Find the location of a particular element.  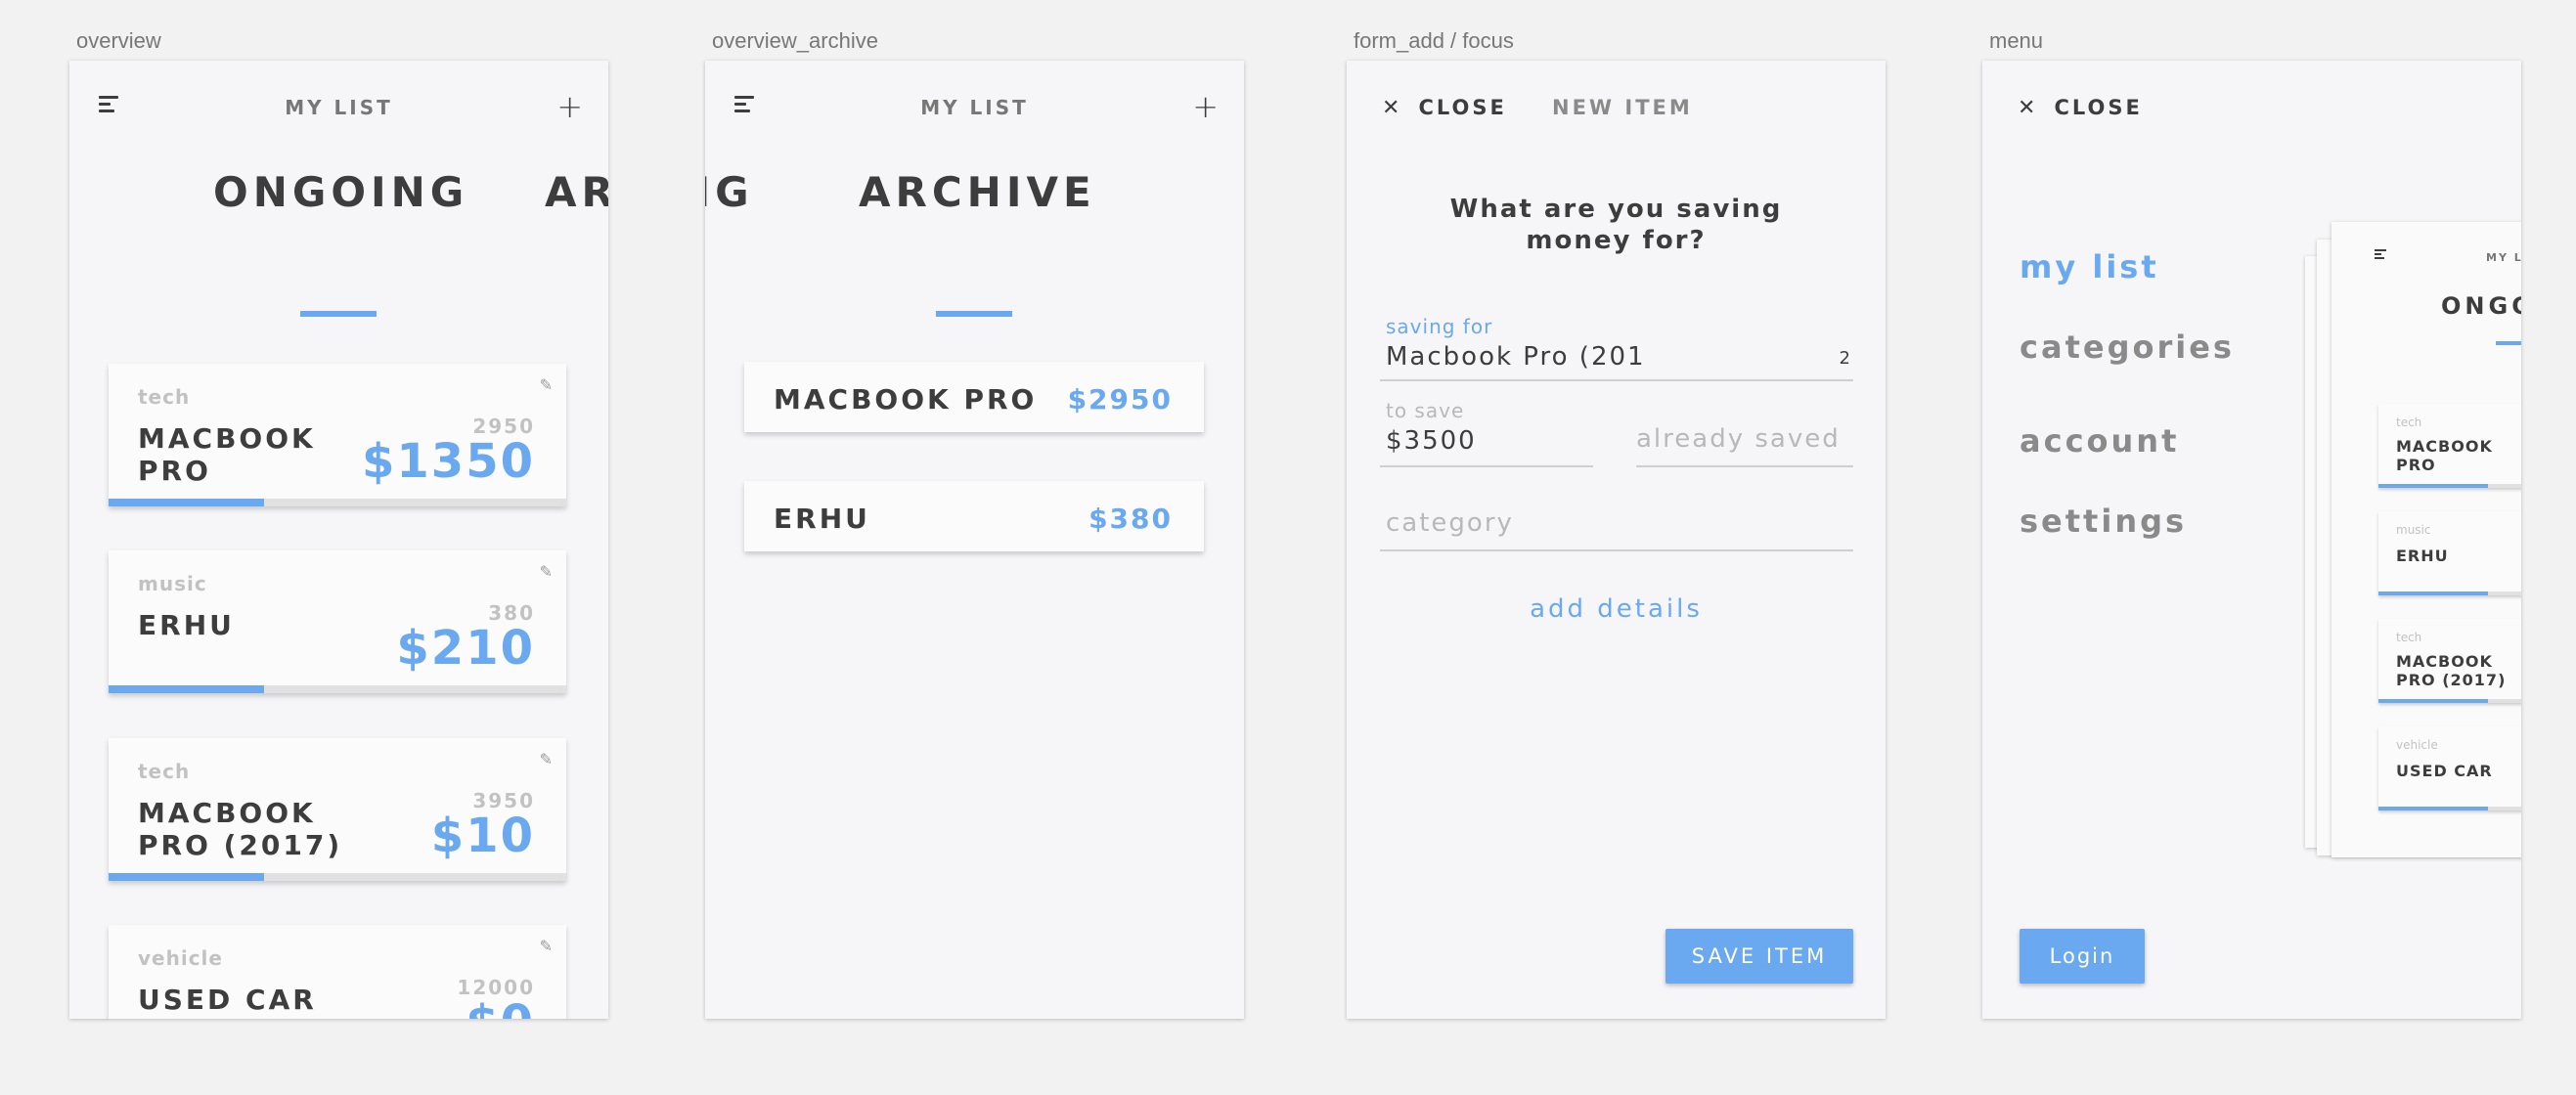

preview-card-name-line1: USED CAR is located at coordinates (2444, 771).